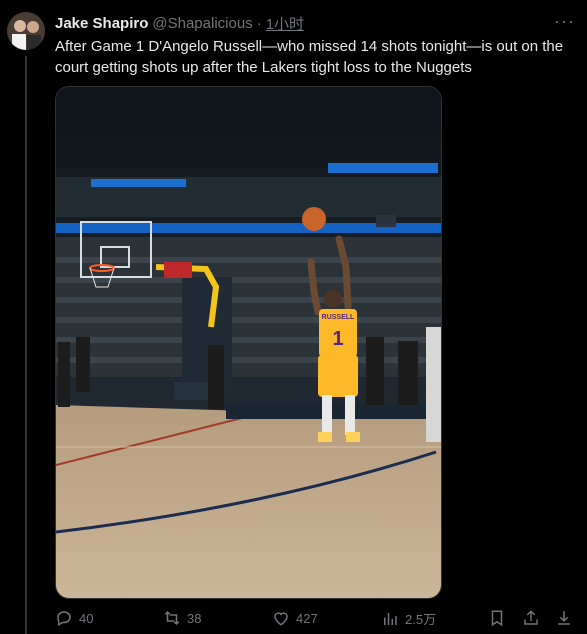 Image resolution: width=587 pixels, height=634 pixels. What do you see at coordinates (86, 618) in the screenshot?
I see `reply-count: 40` at bounding box center [86, 618].